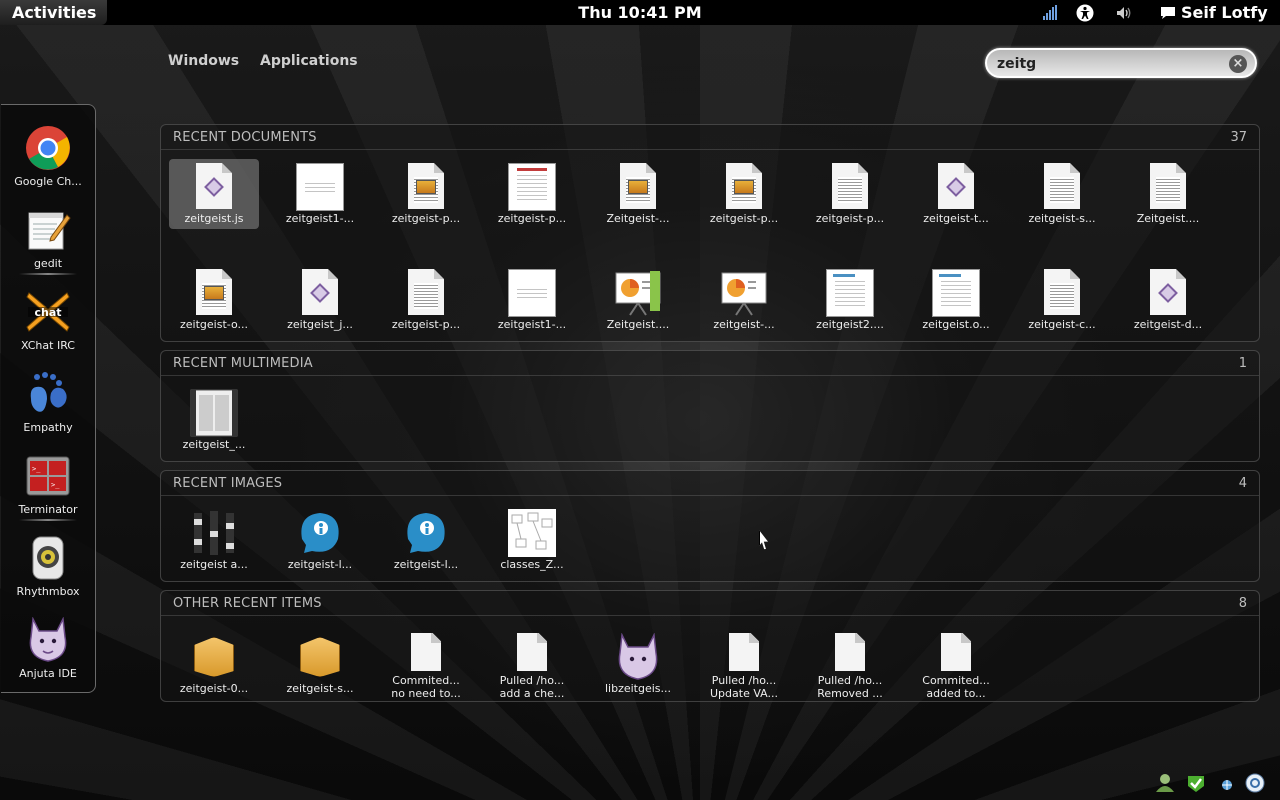  What do you see at coordinates (247, 603) in the screenshot?
I see `section-title: OTHER RECENT ITEMS` at bounding box center [247, 603].